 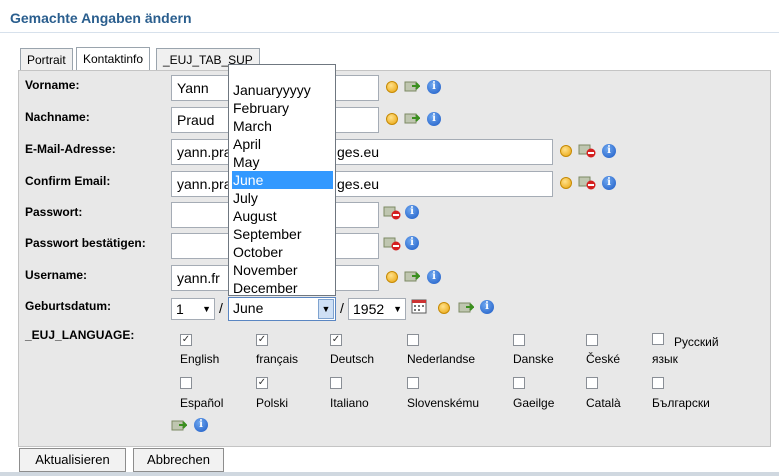 What do you see at coordinates (377, 309) in the screenshot?
I see `year-select: 1952 ▼` at bounding box center [377, 309].